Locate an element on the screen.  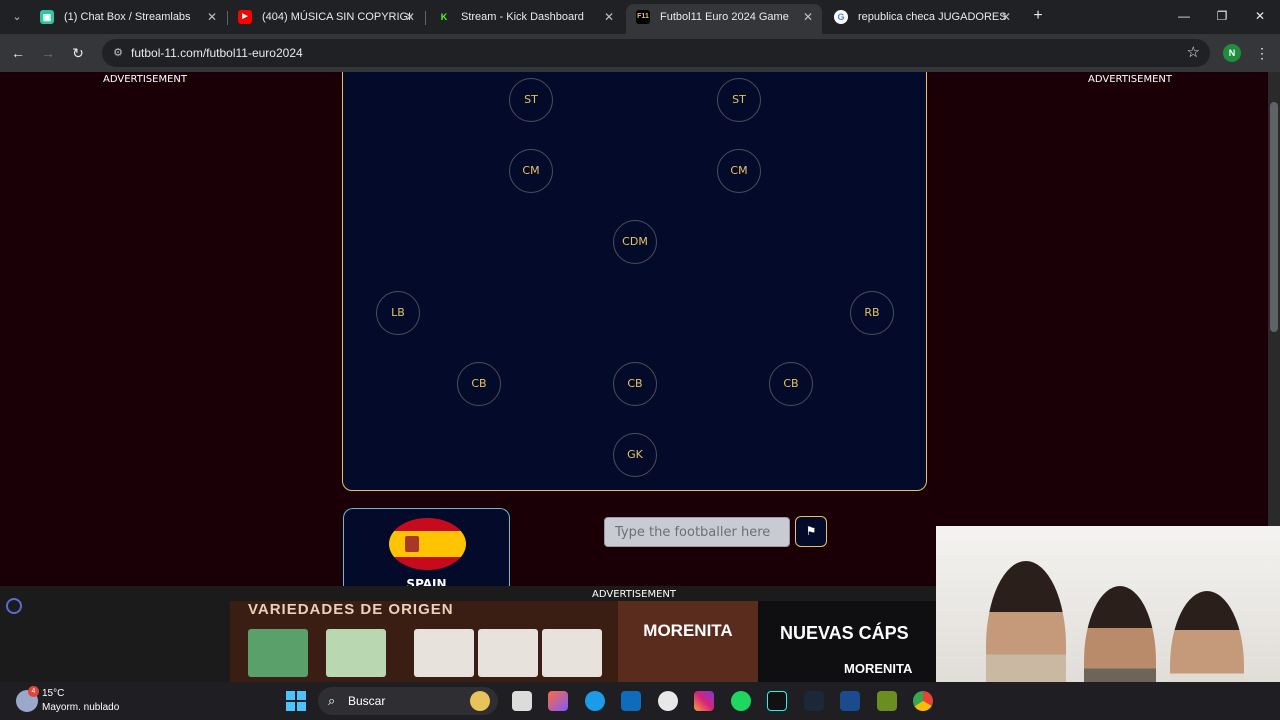
banner-brand-block: MORENITA is located at coordinates (688, 641).